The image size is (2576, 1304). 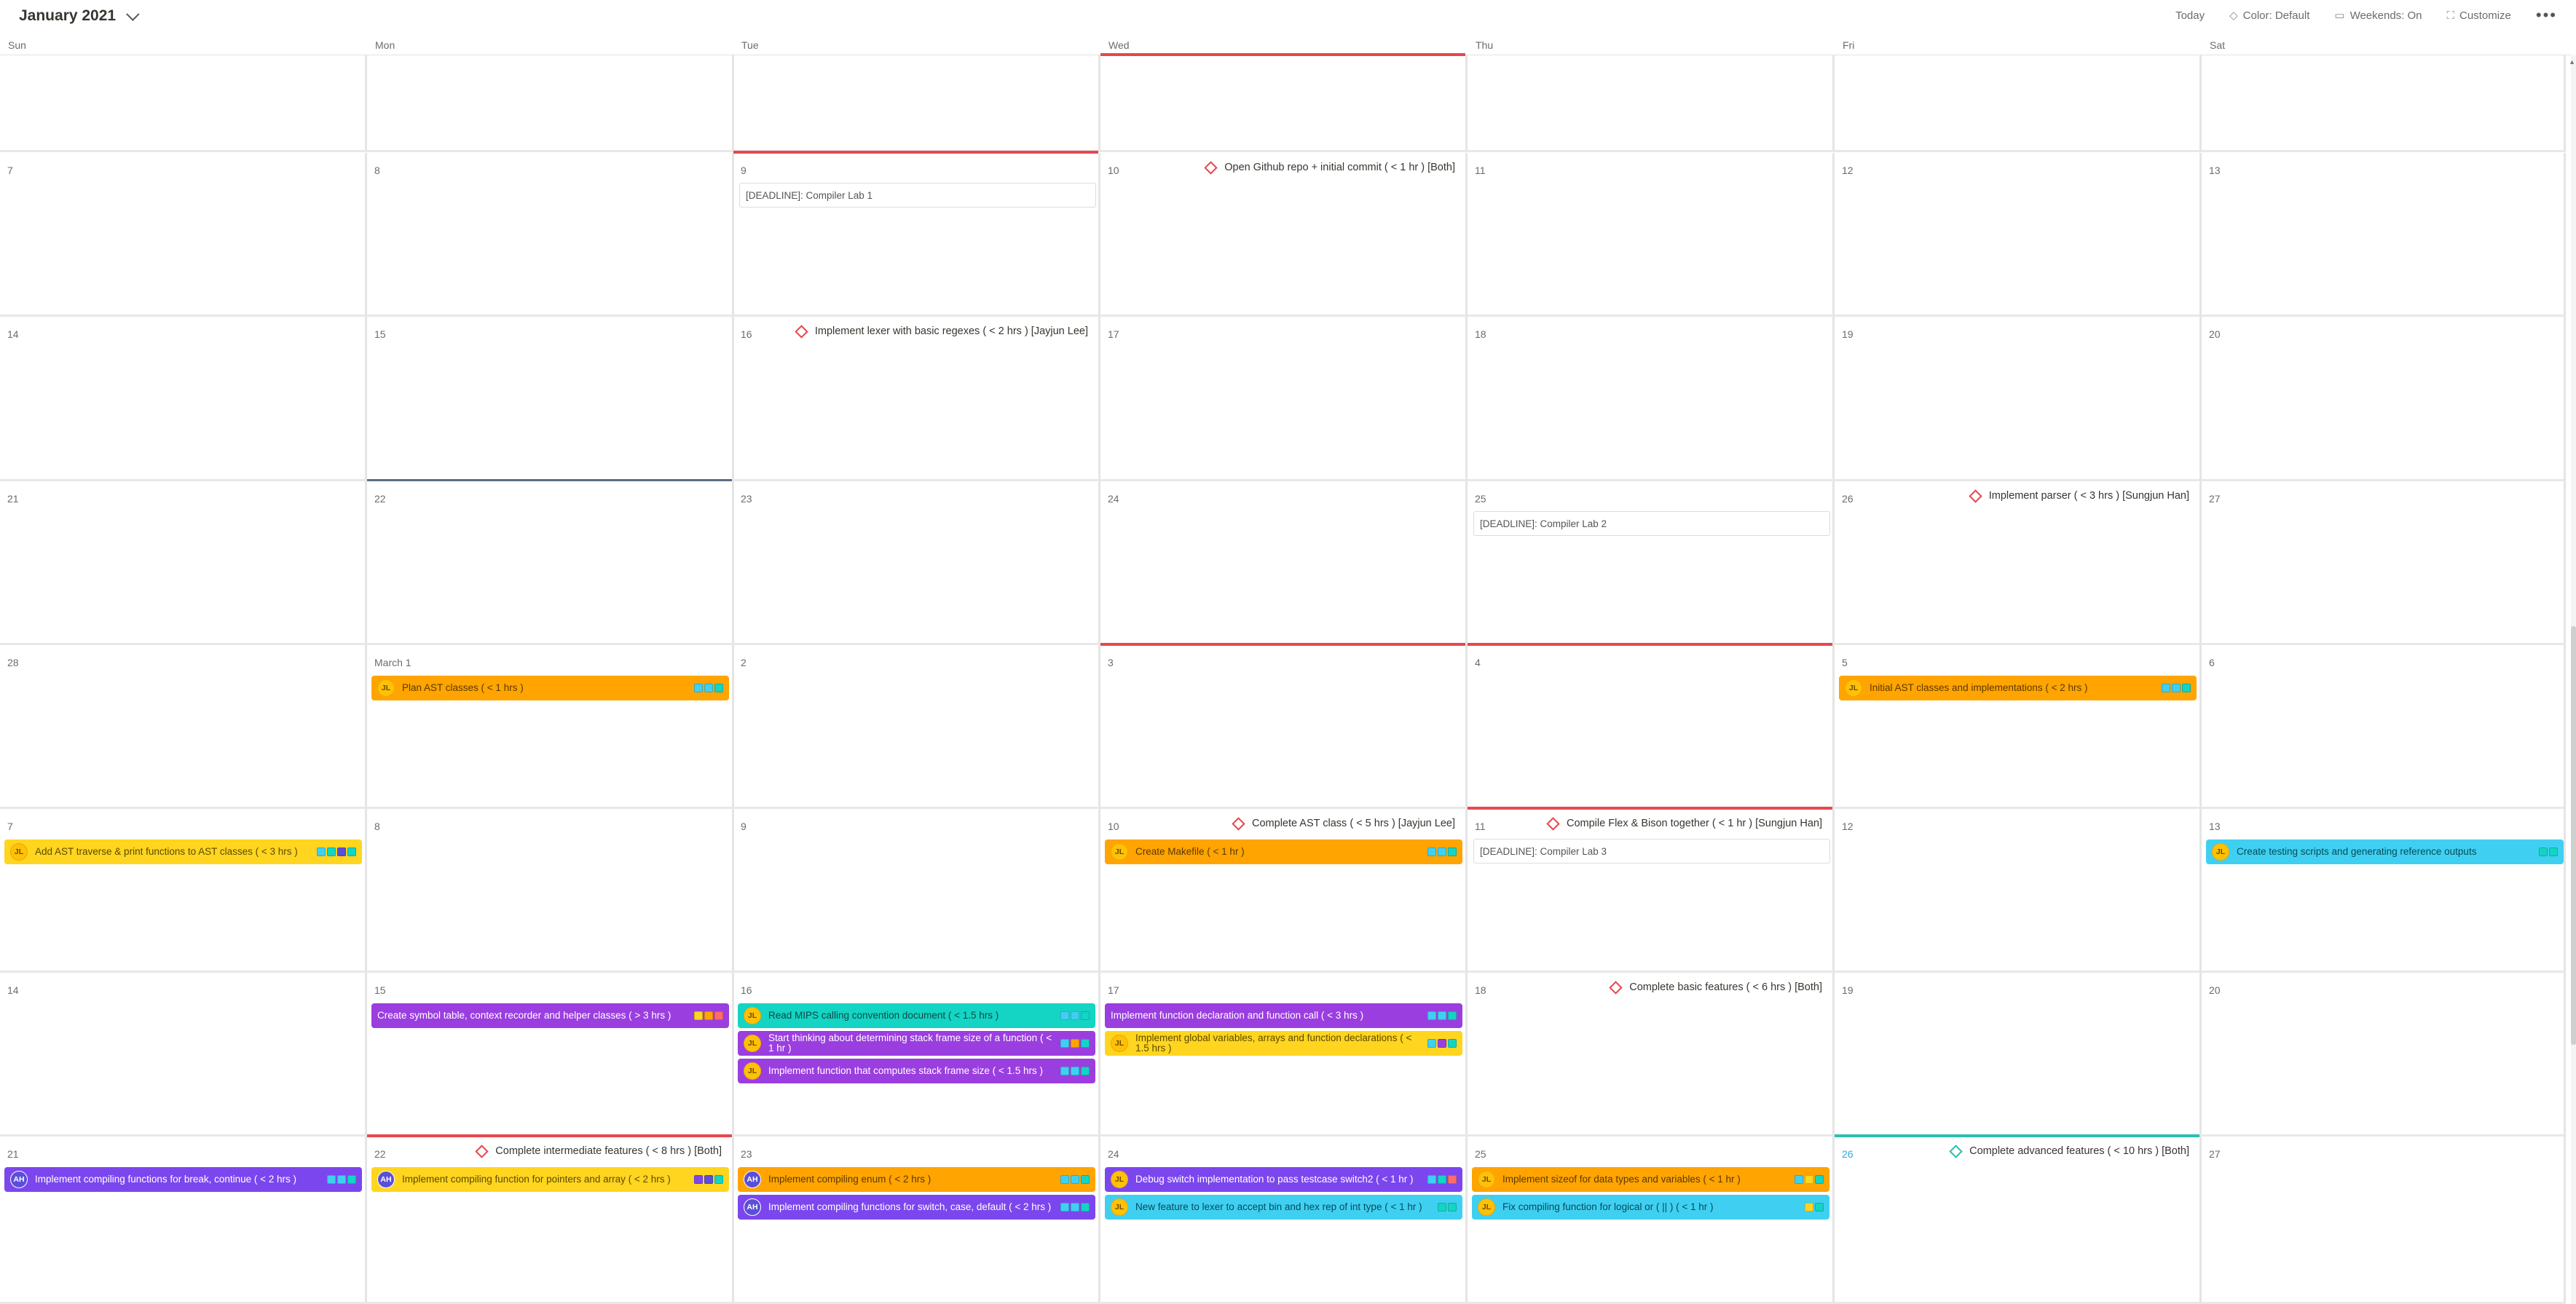 I want to click on more-options-button: •••, so click(x=2546, y=15).